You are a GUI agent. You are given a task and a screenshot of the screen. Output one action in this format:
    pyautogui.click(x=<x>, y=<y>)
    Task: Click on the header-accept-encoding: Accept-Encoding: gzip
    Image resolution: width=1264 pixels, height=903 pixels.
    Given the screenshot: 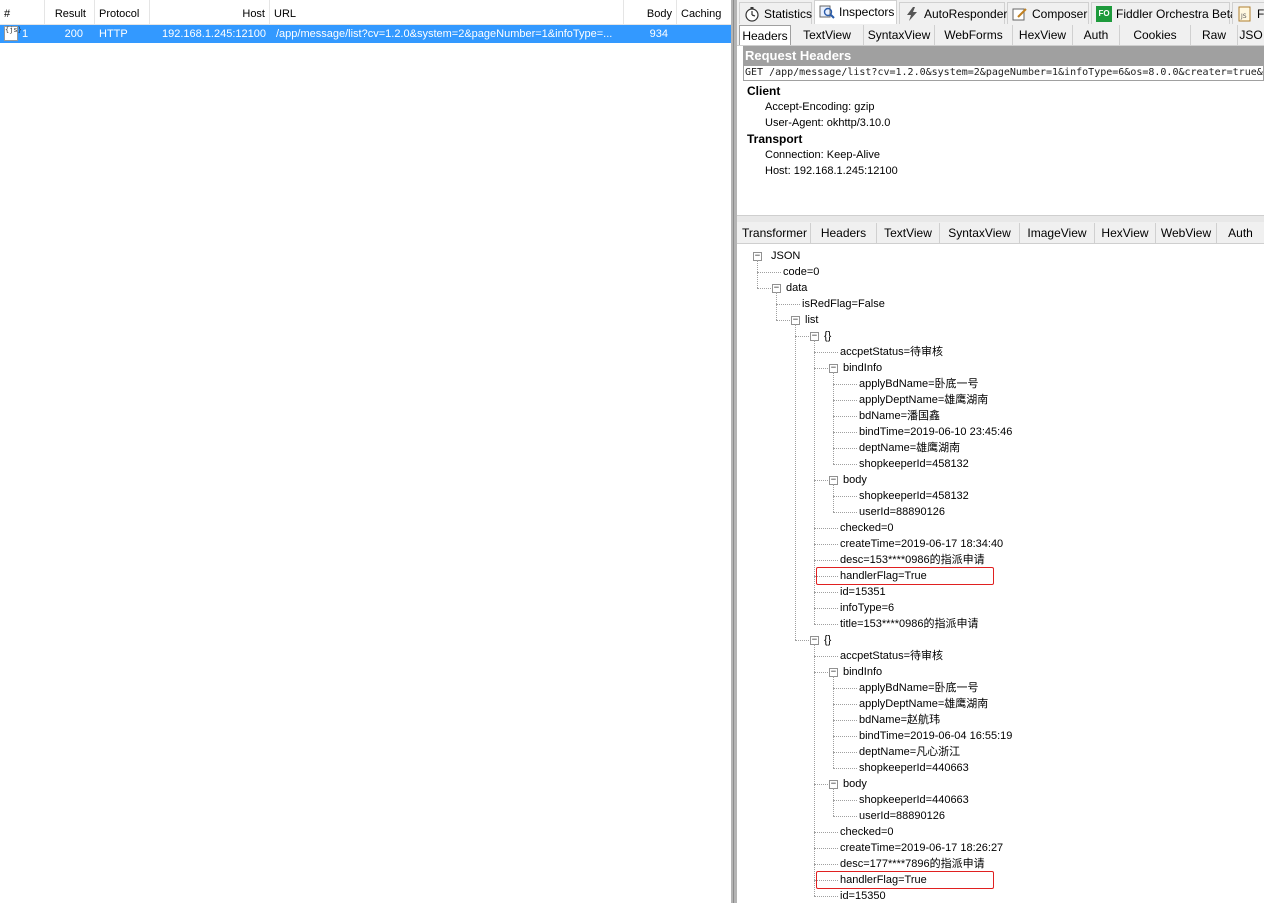 What is the action you would take?
    pyautogui.click(x=819, y=107)
    